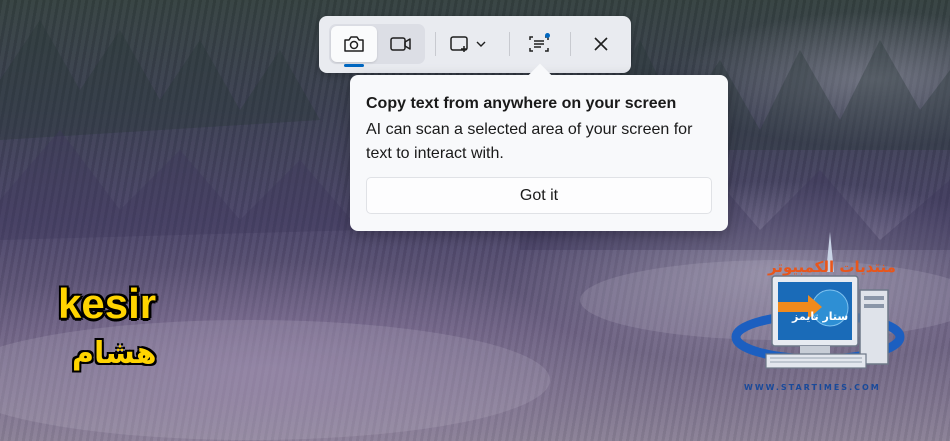 This screenshot has width=950, height=441. I want to click on camera-icon, so click(354, 44).